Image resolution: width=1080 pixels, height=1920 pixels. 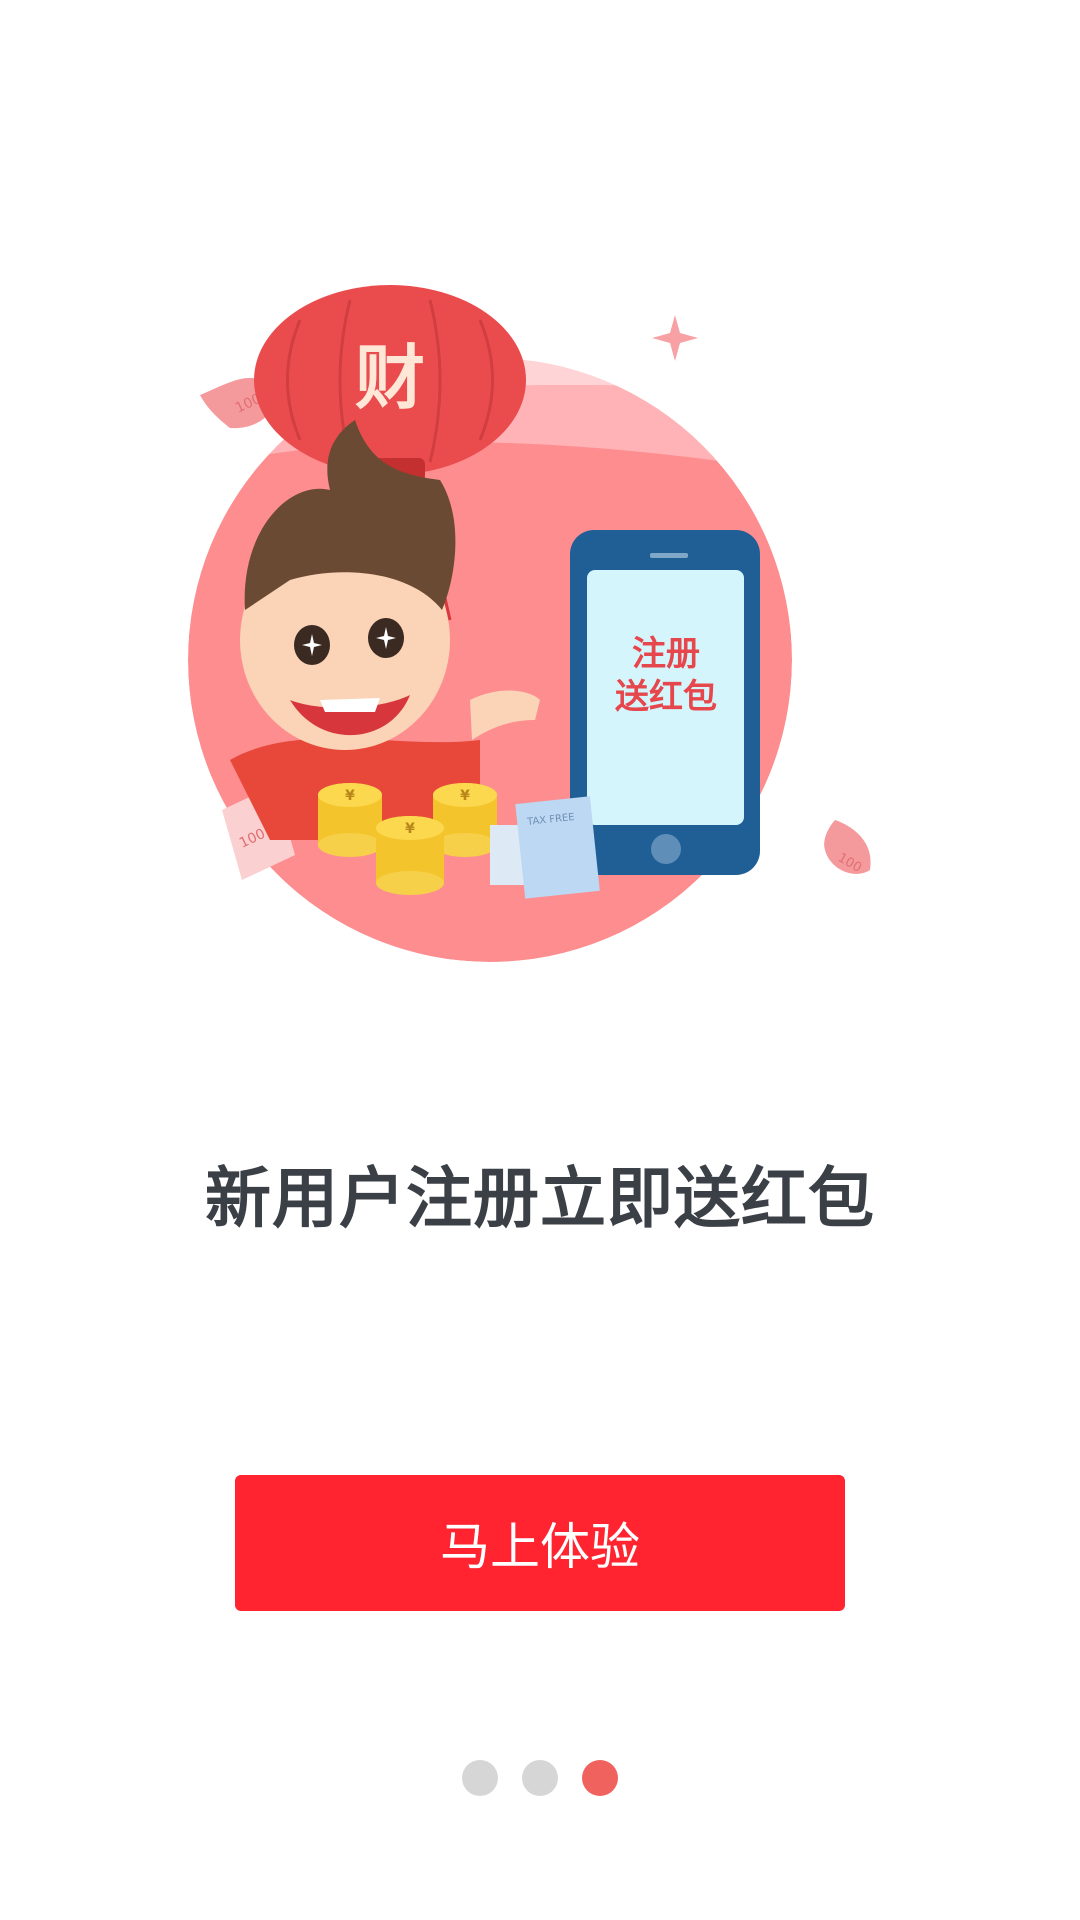 What do you see at coordinates (666, 654) in the screenshot?
I see `svg-text: 注册` at bounding box center [666, 654].